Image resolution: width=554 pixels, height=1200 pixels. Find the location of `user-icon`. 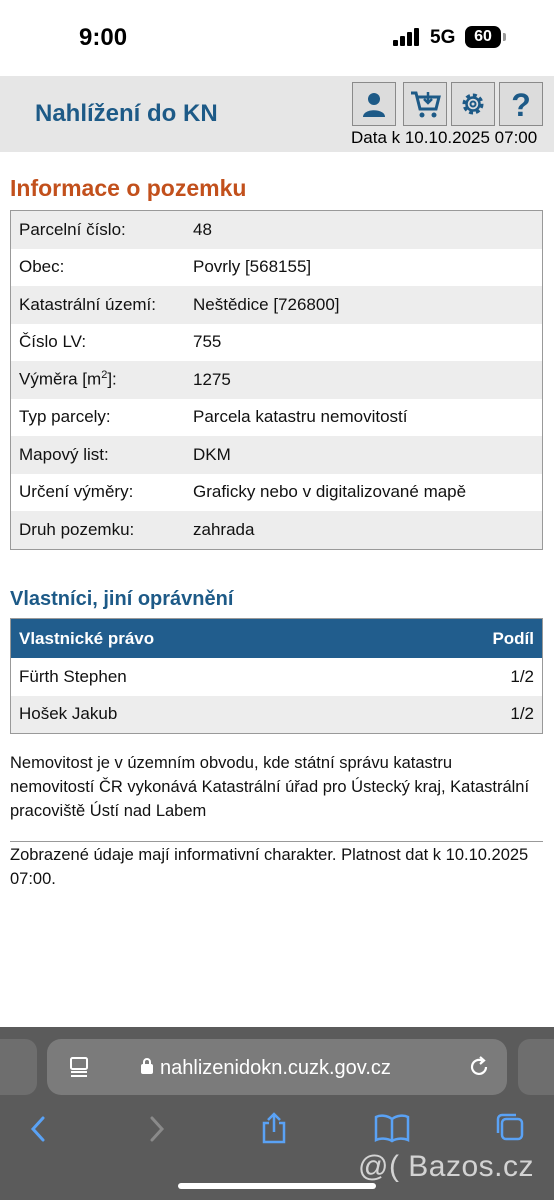

user-icon is located at coordinates (374, 105).